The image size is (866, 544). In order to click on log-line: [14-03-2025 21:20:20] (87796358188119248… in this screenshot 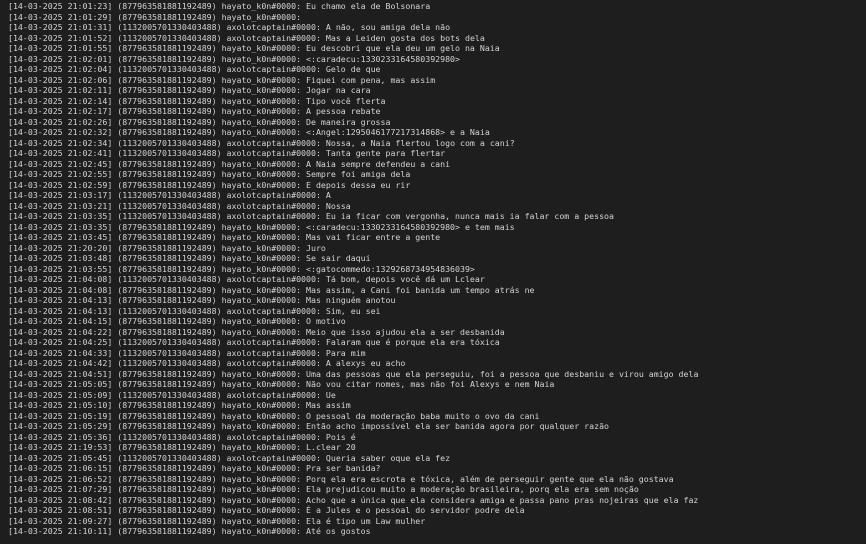, I will do `click(167, 247)`.